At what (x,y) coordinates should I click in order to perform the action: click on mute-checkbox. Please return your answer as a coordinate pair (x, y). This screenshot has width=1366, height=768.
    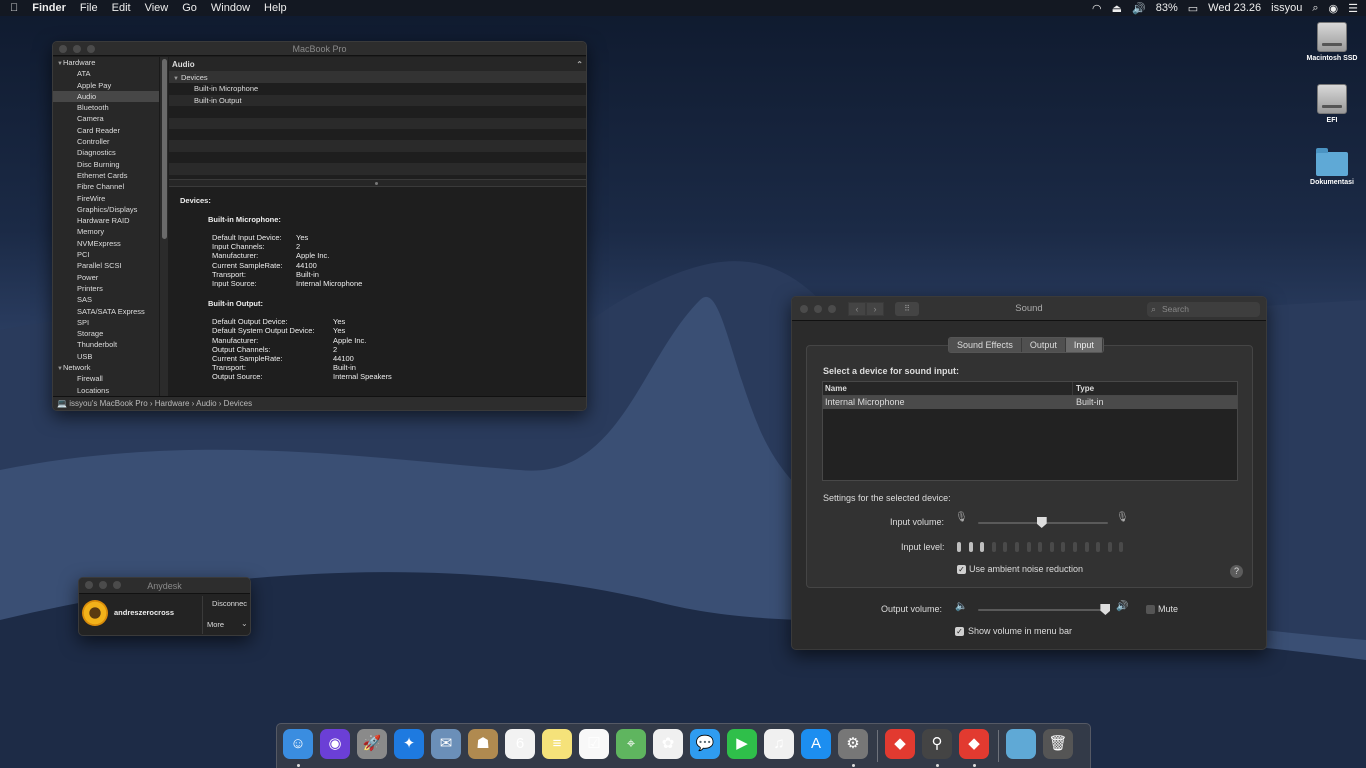
    Looking at the image, I should click on (1150, 609).